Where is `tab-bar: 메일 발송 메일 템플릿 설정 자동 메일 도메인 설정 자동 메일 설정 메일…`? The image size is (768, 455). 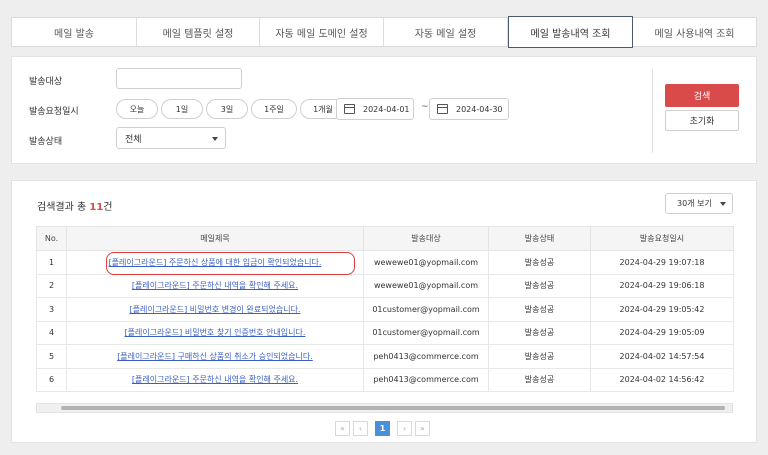
tab-bar: 메일 발송 메일 템플릿 설정 자동 메일 도메인 설정 자동 메일 설정 메일… is located at coordinates (384, 32).